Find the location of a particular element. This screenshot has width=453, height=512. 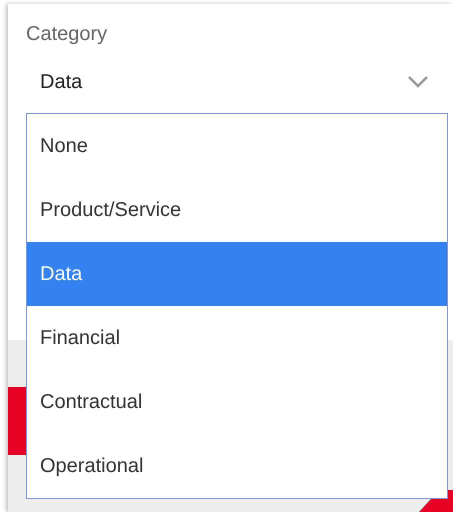

dropdown-option: Operational is located at coordinates (237, 466).